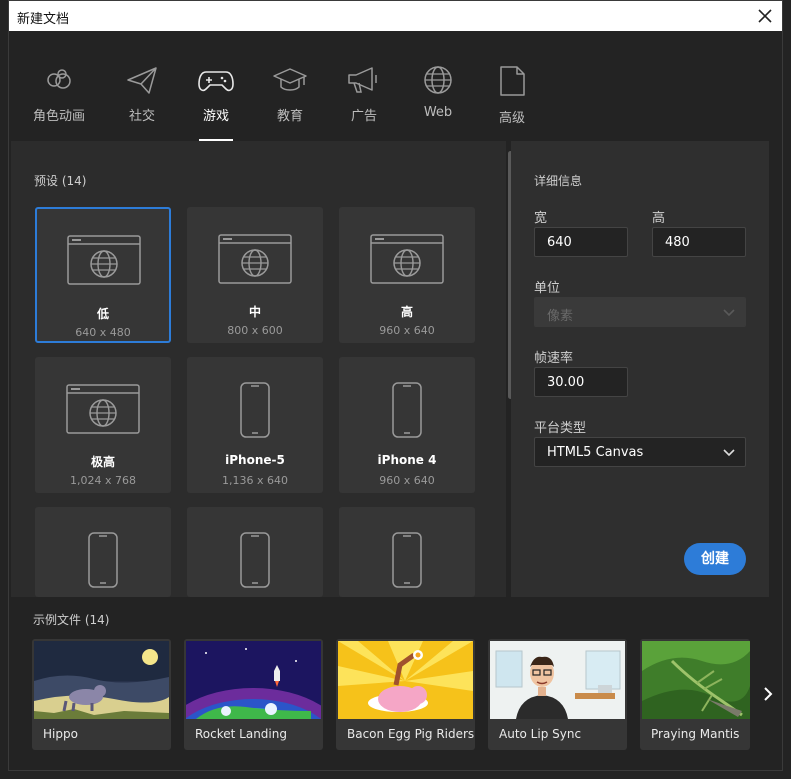 Image resolution: width=791 pixels, height=779 pixels. Describe the element at coordinates (102, 462) in the screenshot. I see `preset-name: 极高` at that location.